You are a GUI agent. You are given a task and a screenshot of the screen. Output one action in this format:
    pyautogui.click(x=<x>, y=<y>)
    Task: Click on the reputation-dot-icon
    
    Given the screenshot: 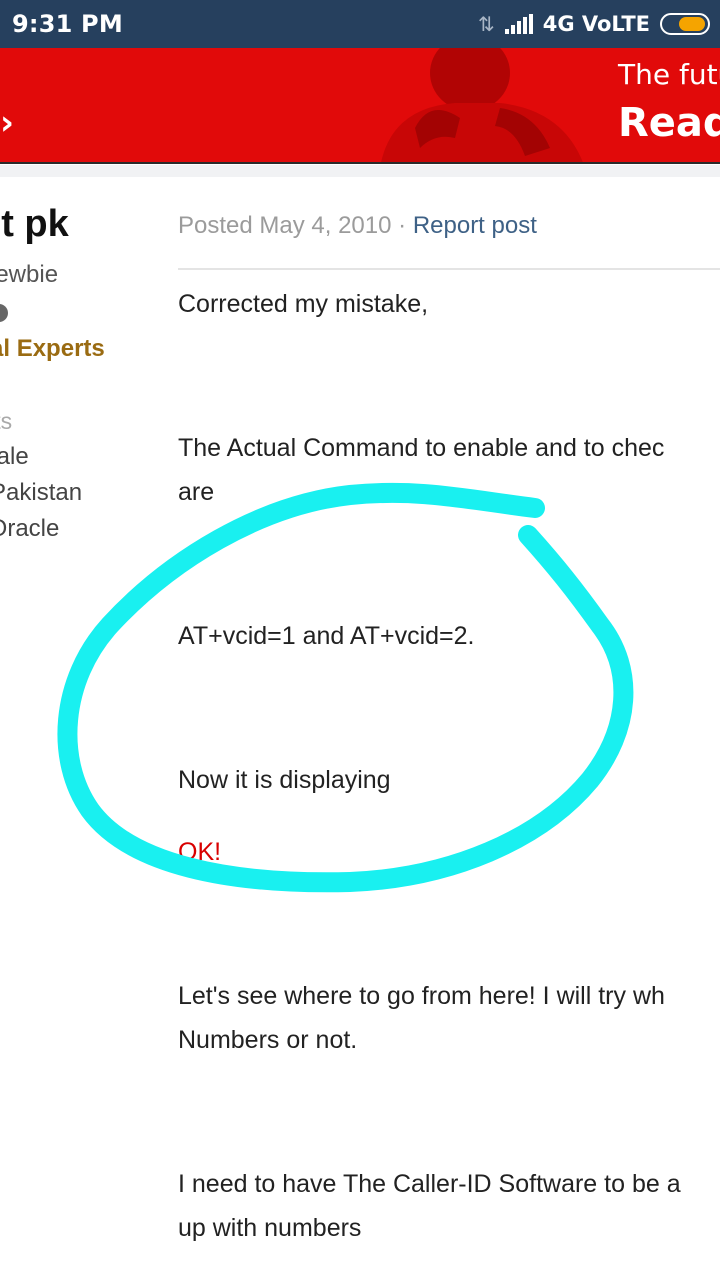 What is the action you would take?
    pyautogui.click(x=4, y=313)
    